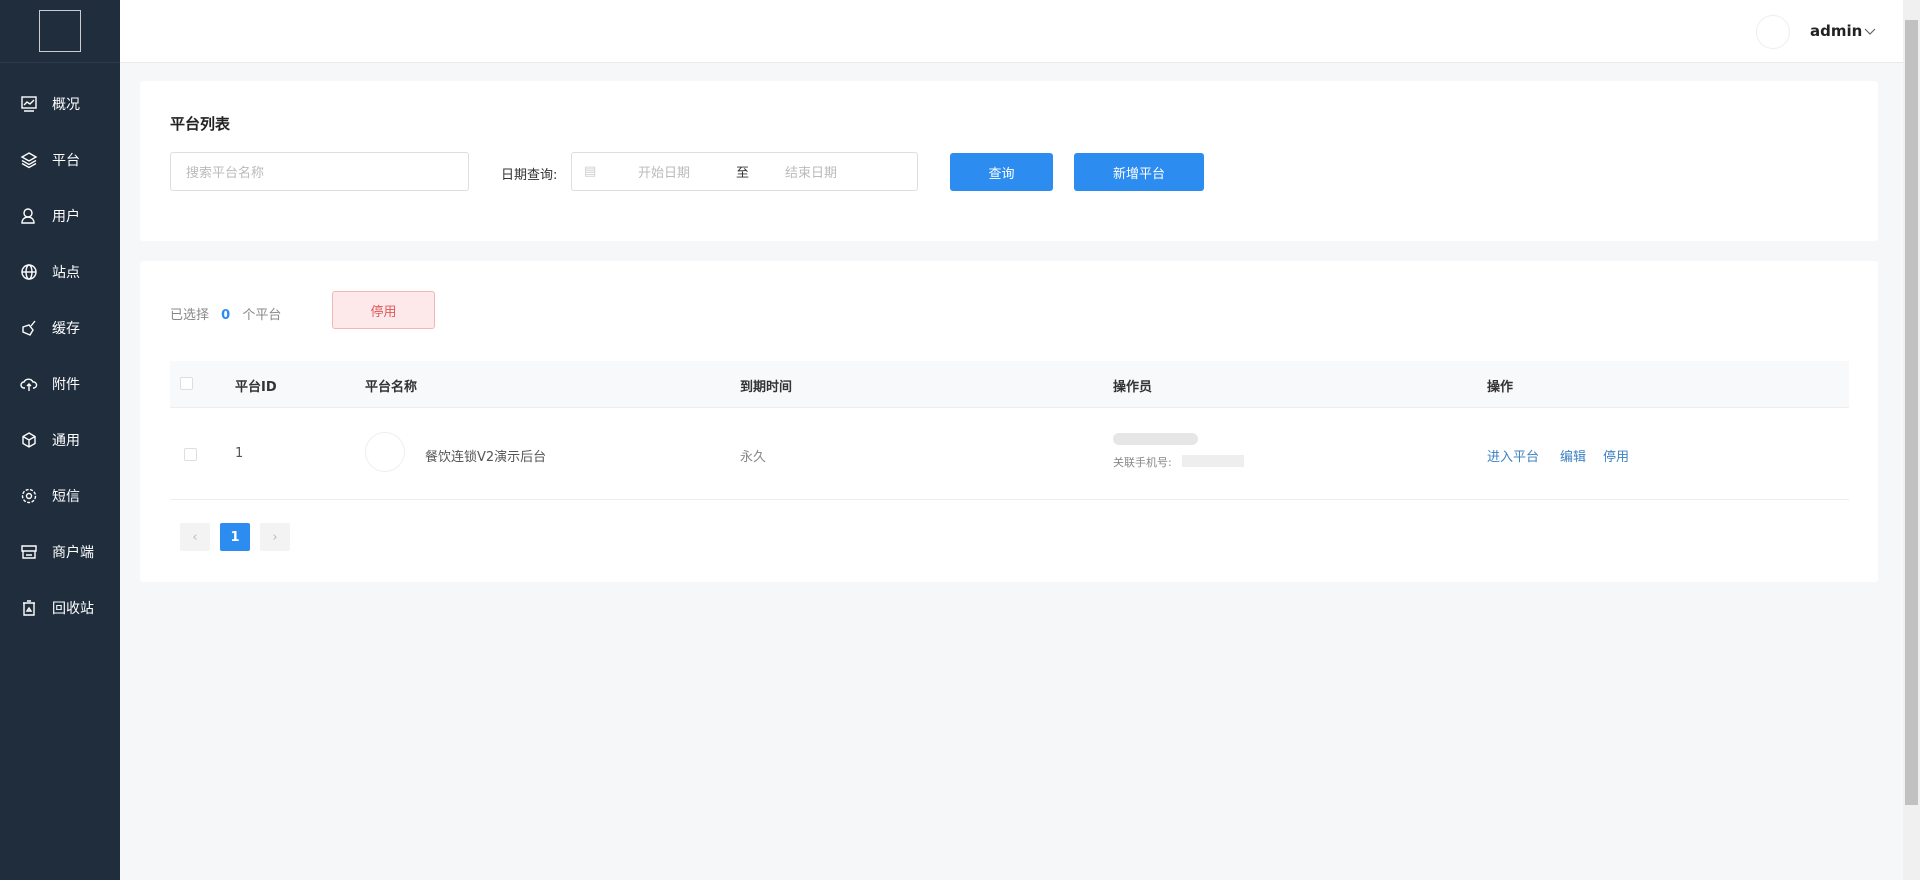 Image resolution: width=1920 pixels, height=880 pixels. Describe the element at coordinates (1009, 454) in the screenshot. I see `table-row: 1 餐饮连锁V2演示后台 永久 关联手机号: 进入平台 编辑 停用` at that location.